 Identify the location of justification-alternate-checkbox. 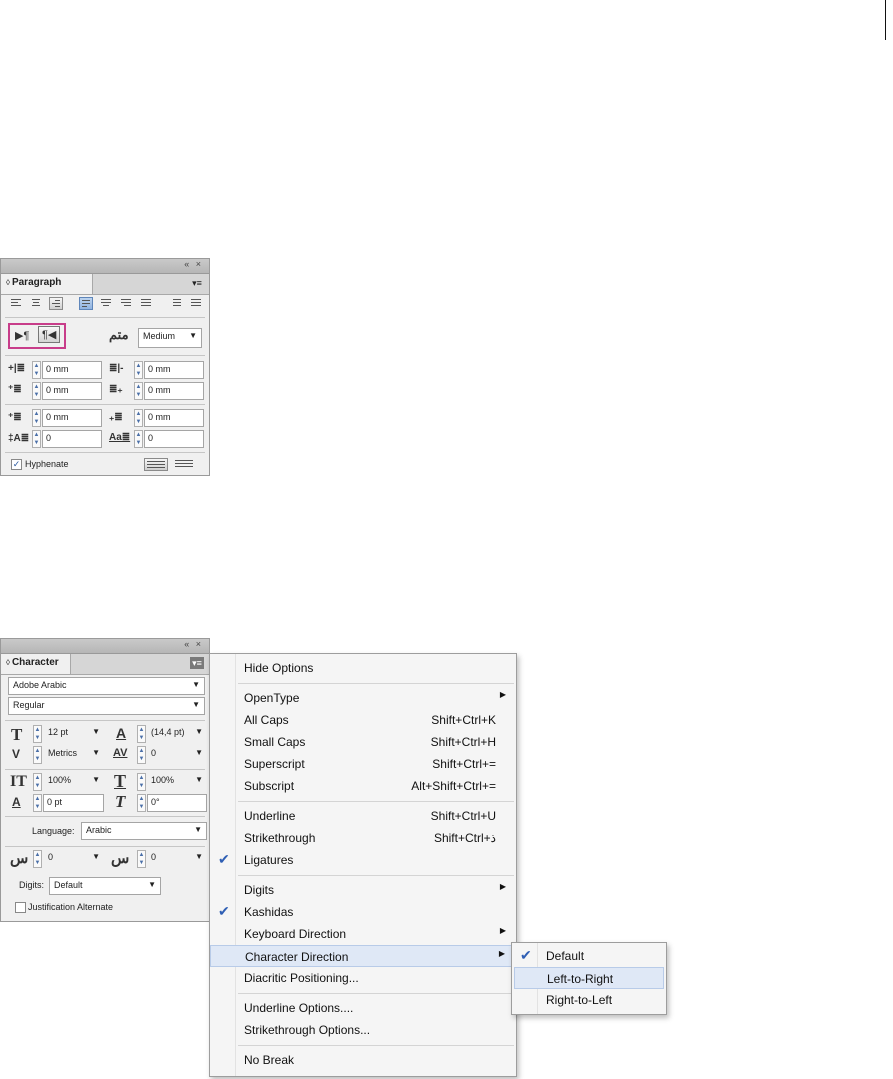
(20, 907).